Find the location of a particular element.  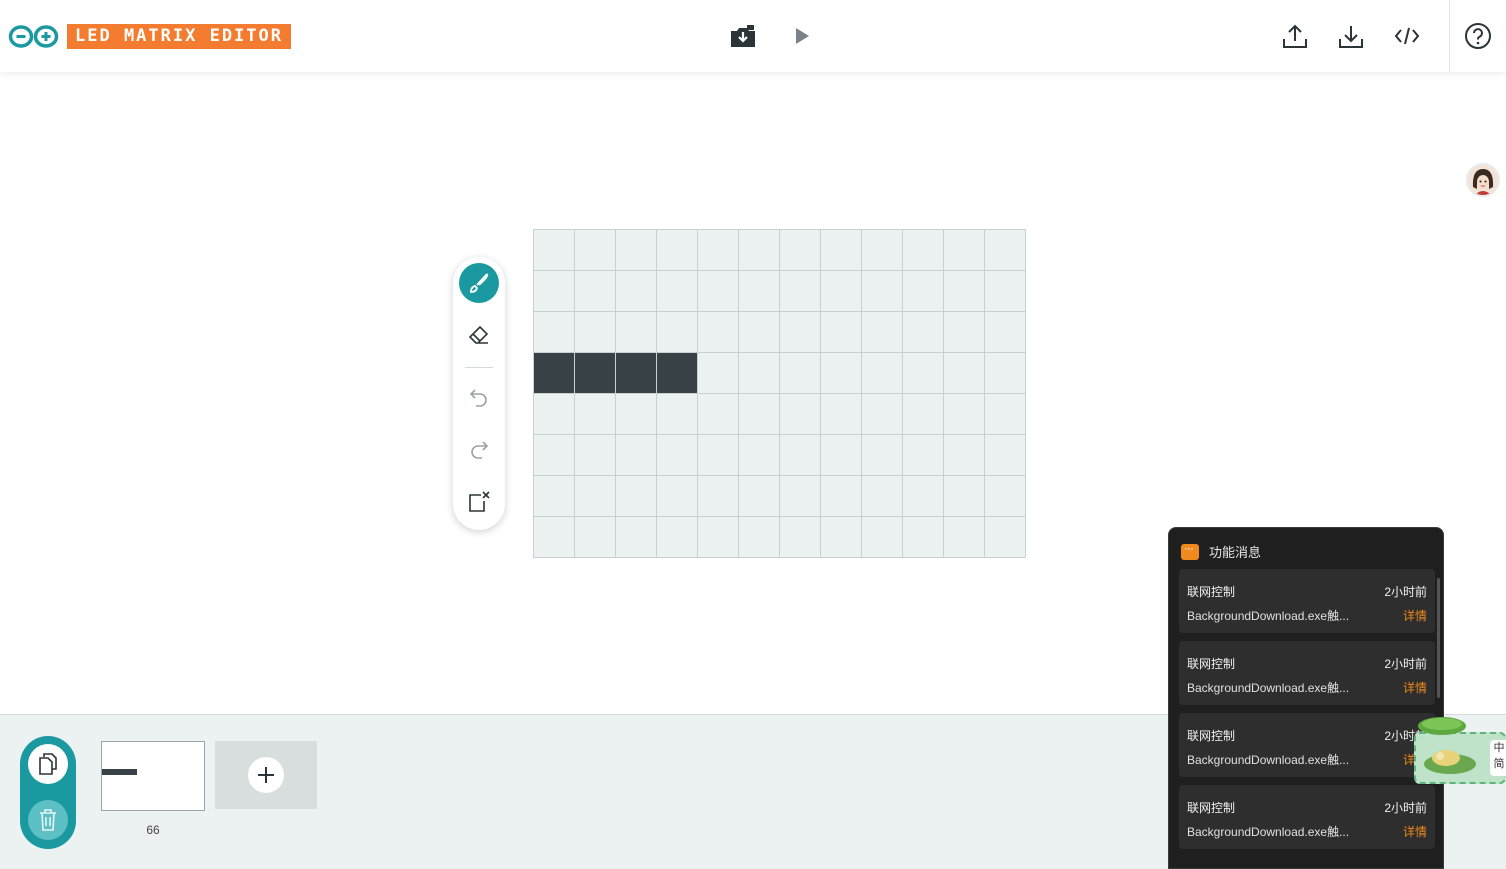

frame-thumbnail is located at coordinates (153, 776).